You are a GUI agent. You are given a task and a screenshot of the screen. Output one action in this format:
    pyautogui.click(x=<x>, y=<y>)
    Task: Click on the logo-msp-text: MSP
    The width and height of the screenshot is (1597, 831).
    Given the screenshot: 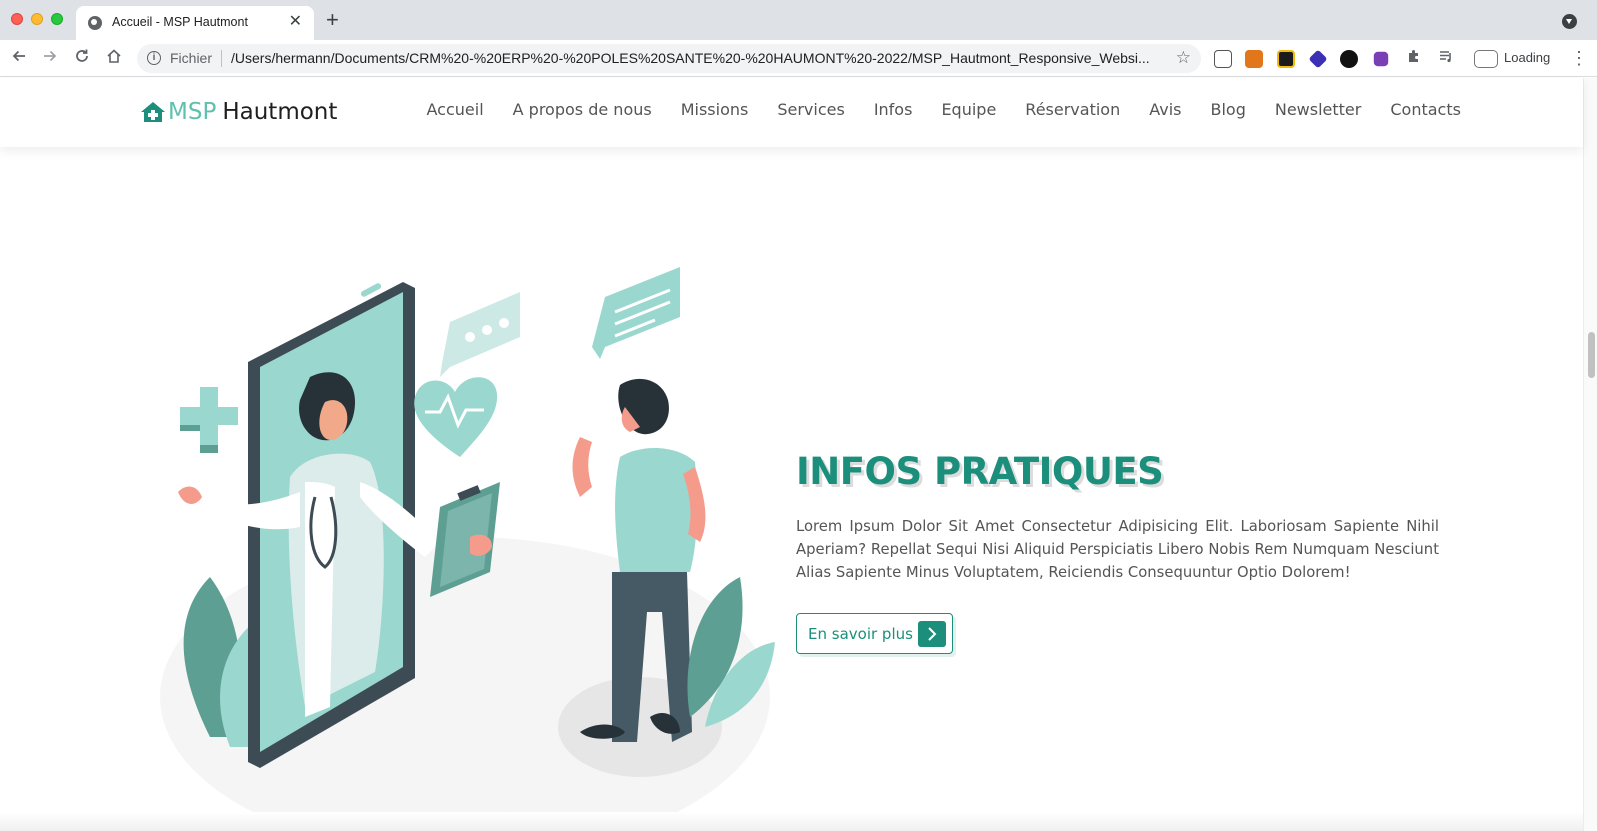 What is the action you would take?
    pyautogui.click(x=192, y=112)
    